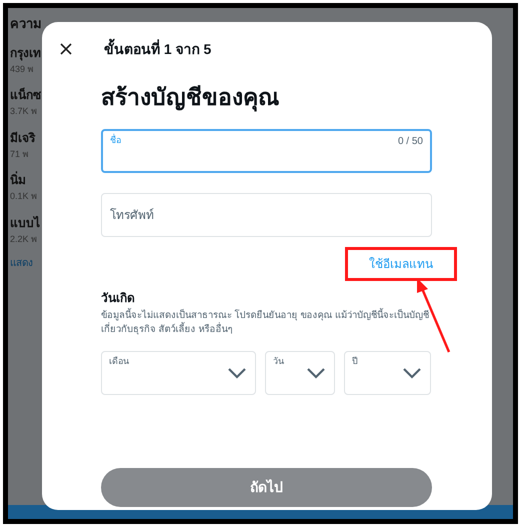  Describe the element at coordinates (410, 141) in the screenshot. I see `character-counter: 0 / 50` at that location.